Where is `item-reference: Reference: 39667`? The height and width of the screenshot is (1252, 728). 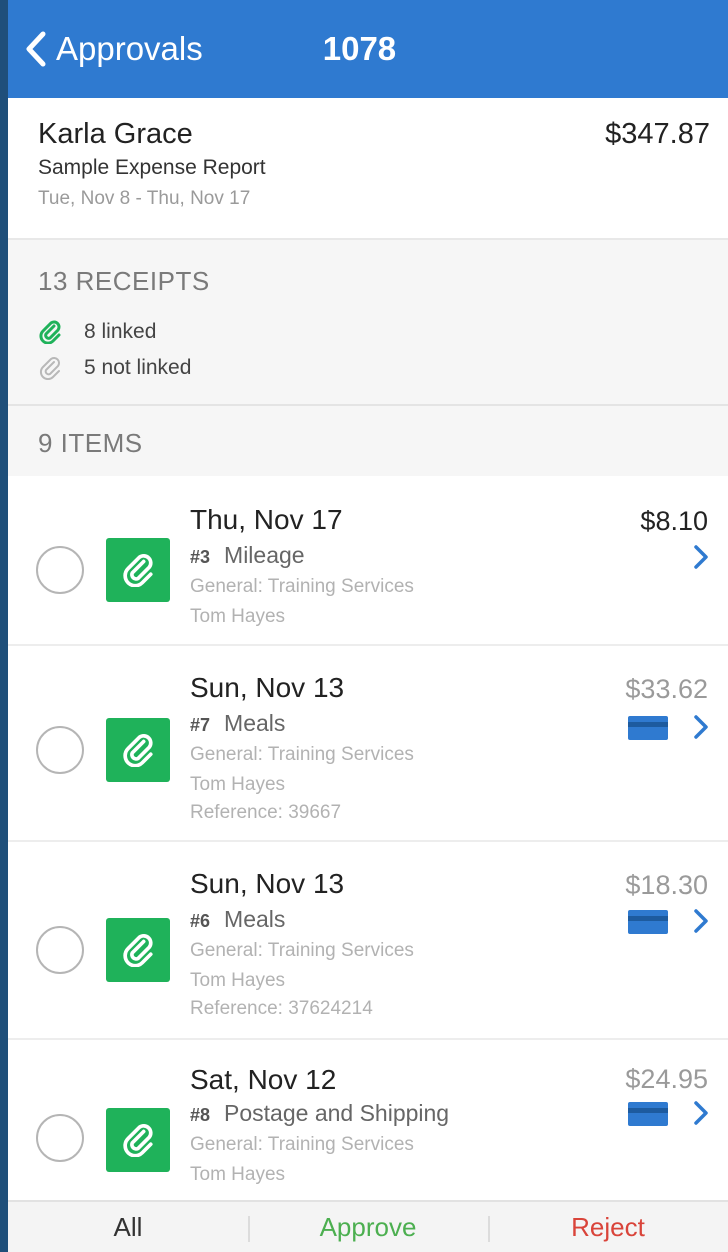
item-reference: Reference: 39667 is located at coordinates (266, 812).